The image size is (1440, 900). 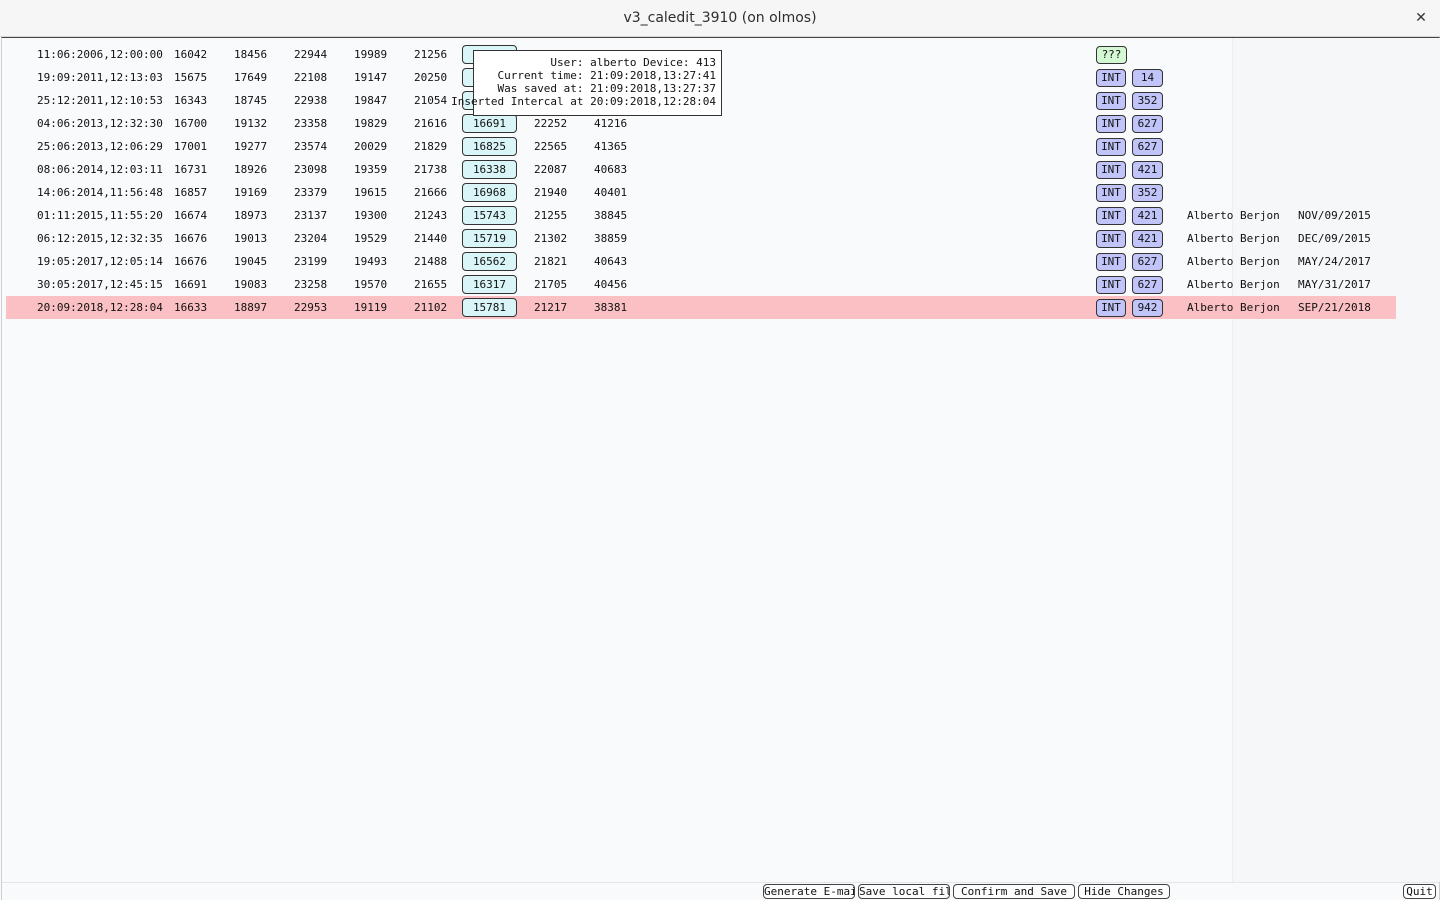 What do you see at coordinates (551, 123) in the screenshot?
I see `row-value-7: 22252` at bounding box center [551, 123].